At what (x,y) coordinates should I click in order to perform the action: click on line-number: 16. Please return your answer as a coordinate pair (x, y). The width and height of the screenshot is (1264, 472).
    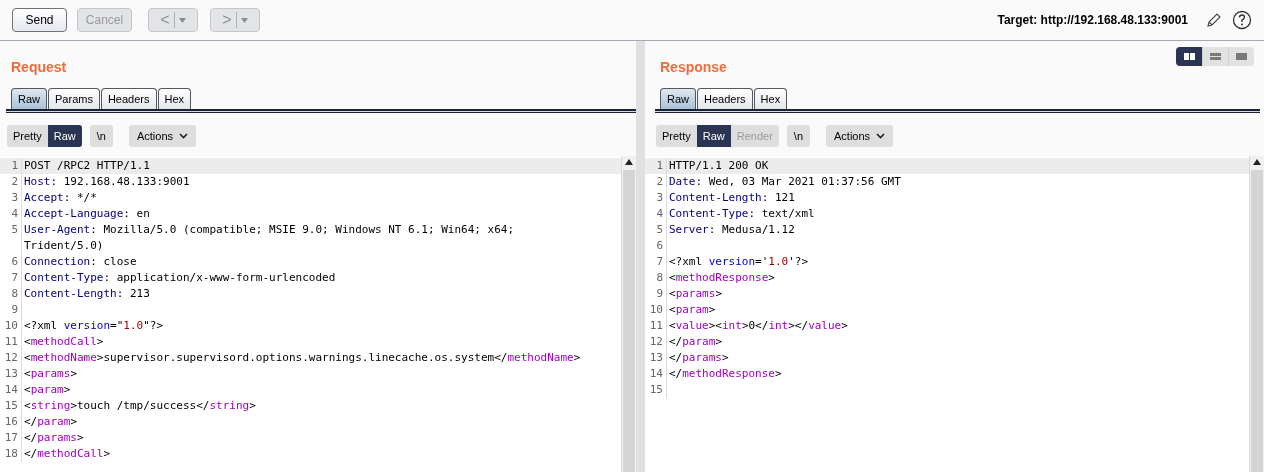
    Looking at the image, I should click on (11, 422).